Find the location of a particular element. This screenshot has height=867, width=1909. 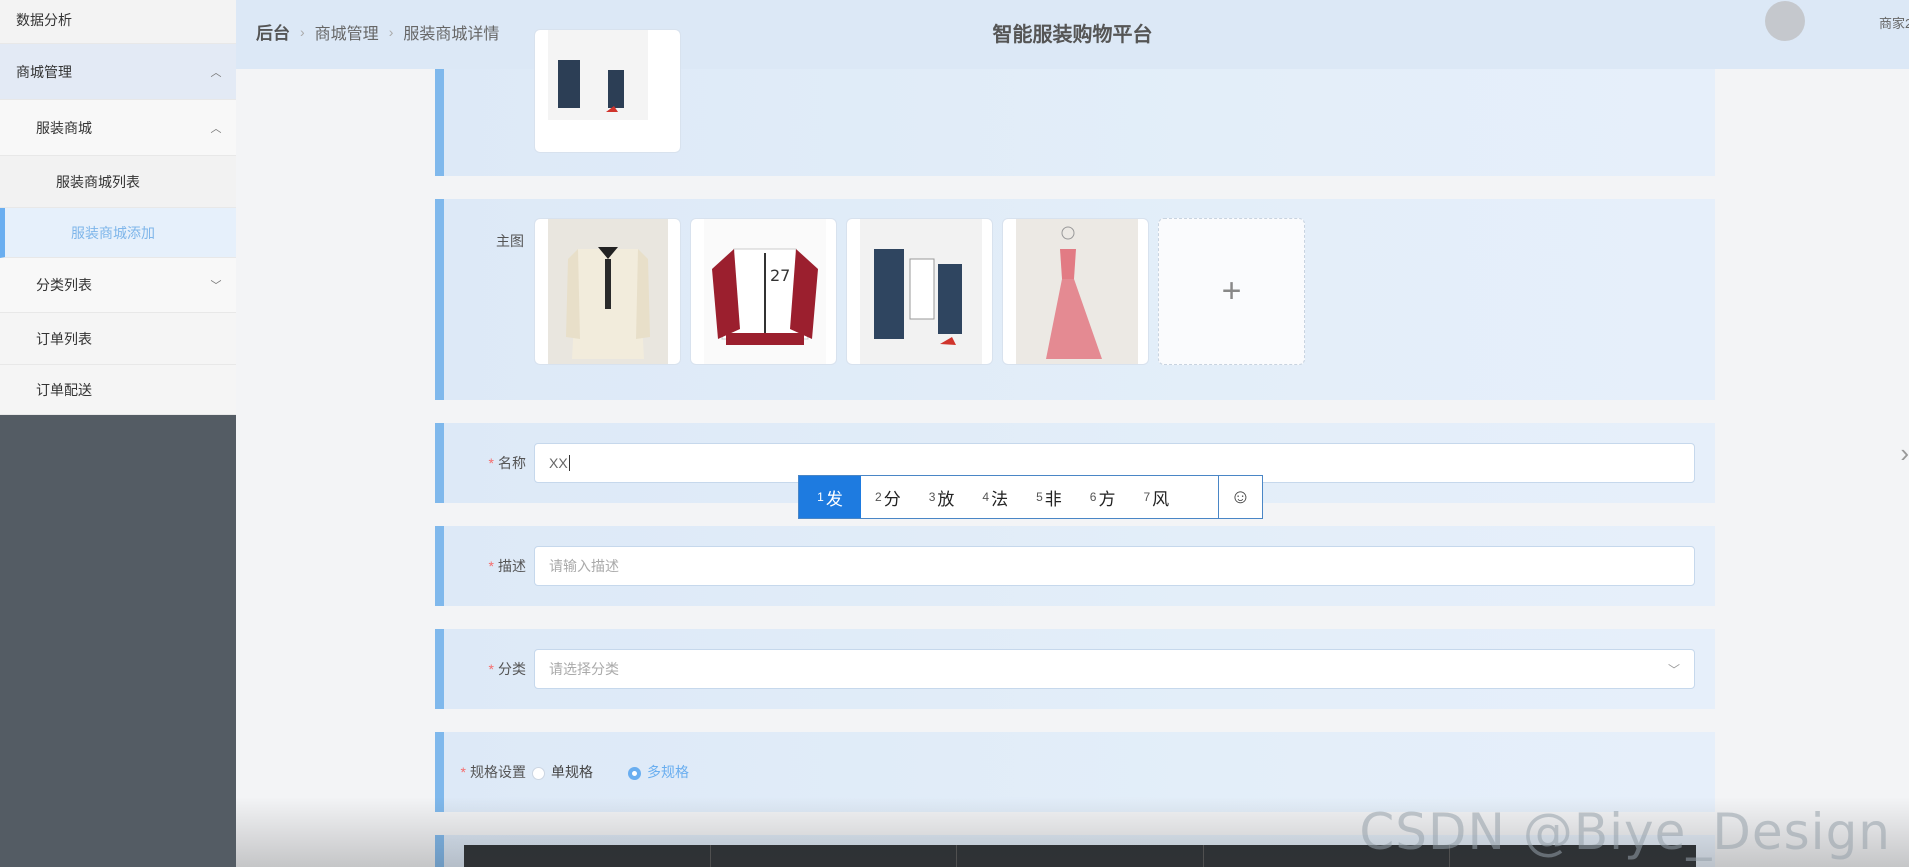

description-input: 请输入描述 is located at coordinates (1114, 566).